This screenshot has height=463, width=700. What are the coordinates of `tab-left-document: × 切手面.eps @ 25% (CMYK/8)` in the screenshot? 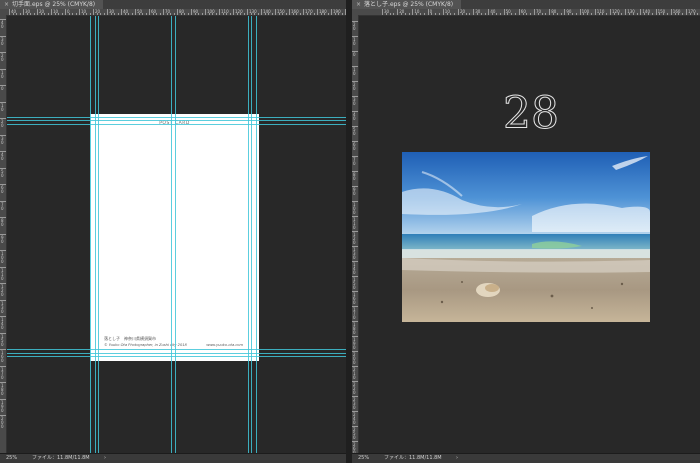 It's located at (52, 4).